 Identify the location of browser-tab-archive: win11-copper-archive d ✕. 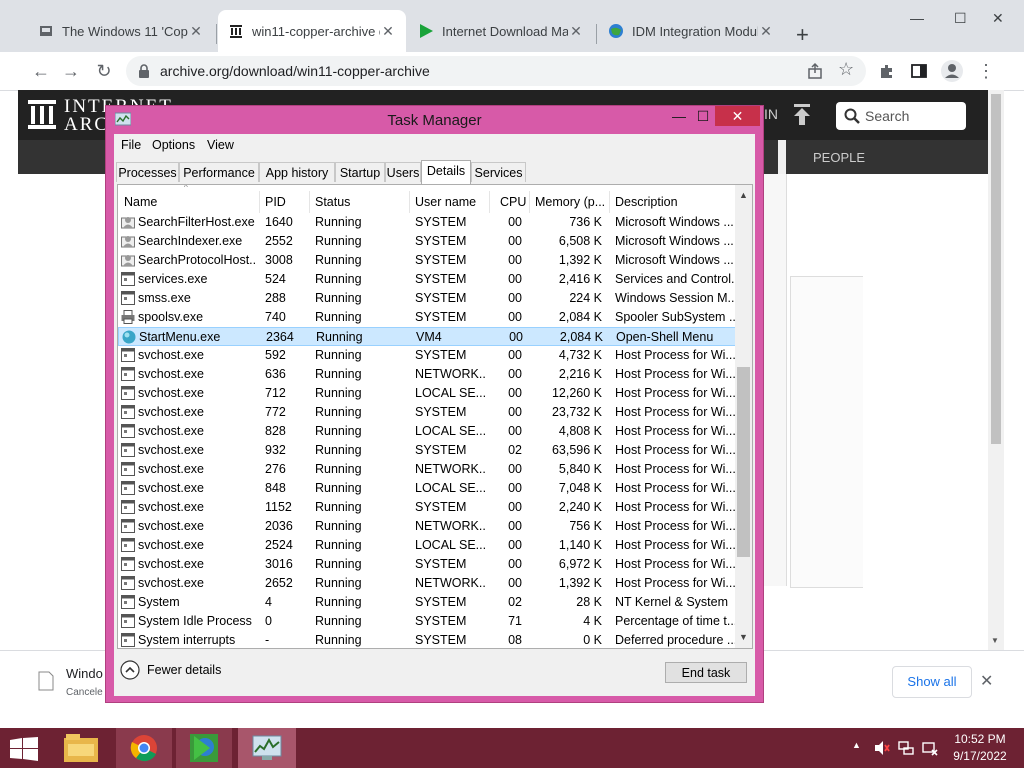
(312, 31).